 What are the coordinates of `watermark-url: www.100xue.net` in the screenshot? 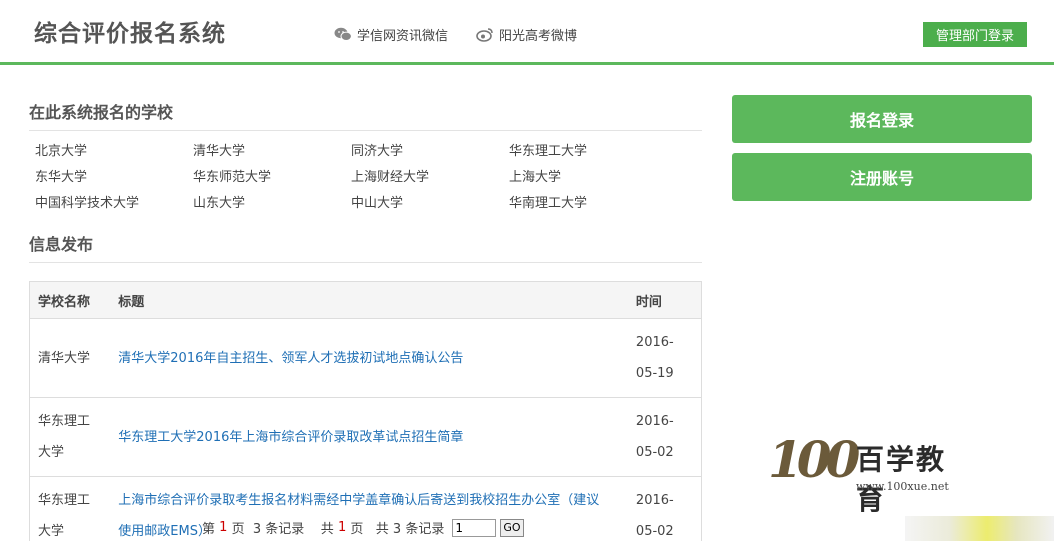 It's located at (902, 486).